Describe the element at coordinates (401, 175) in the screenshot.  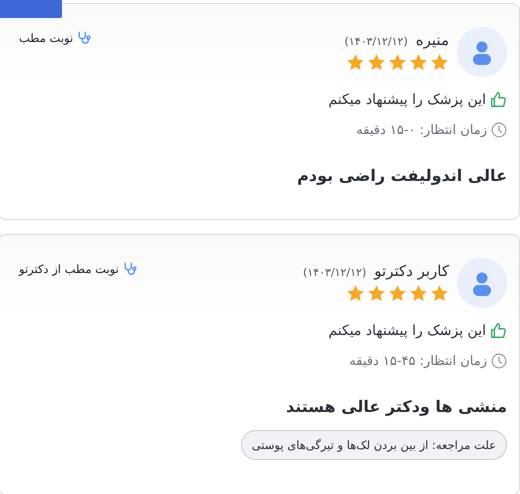
I see `review-comment: عالی اندولیفت راضی بودم` at that location.